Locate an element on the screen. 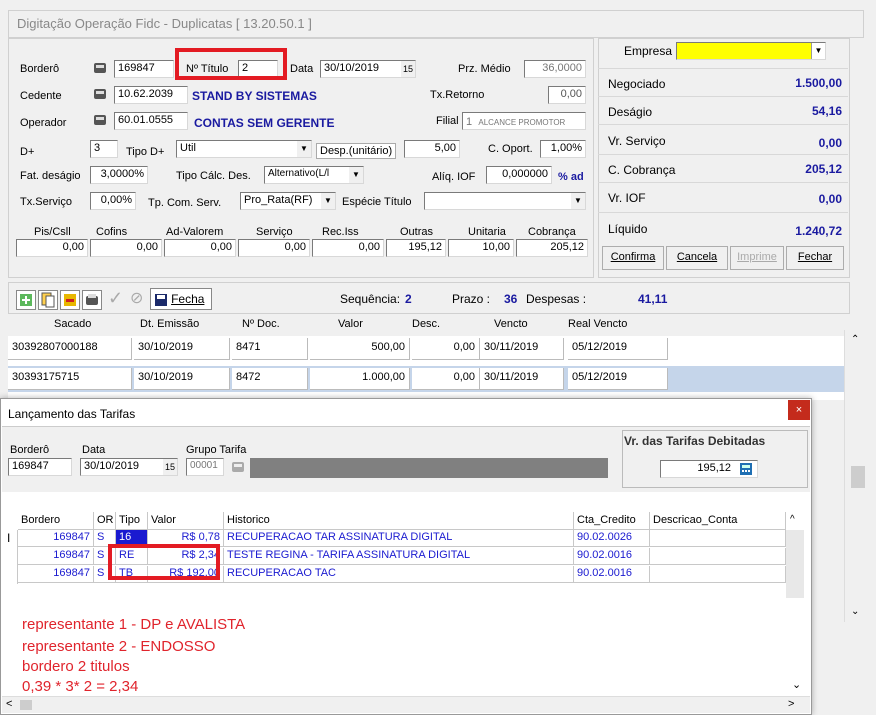 This screenshot has height=715, width=876. column-header: Desc. is located at coordinates (426, 324).